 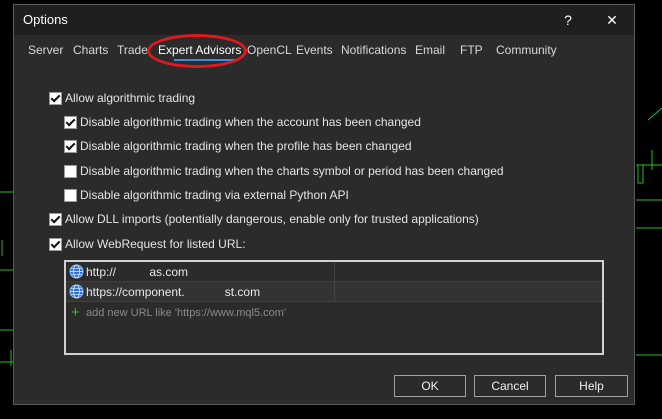 I want to click on tab-server: Server, so click(x=45, y=50).